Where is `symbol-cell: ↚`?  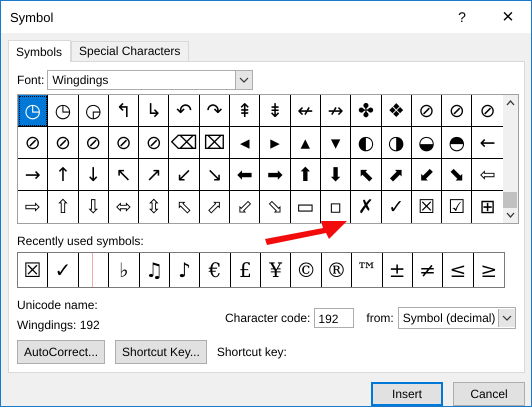
symbol-cell: ↚ is located at coordinates (305, 111).